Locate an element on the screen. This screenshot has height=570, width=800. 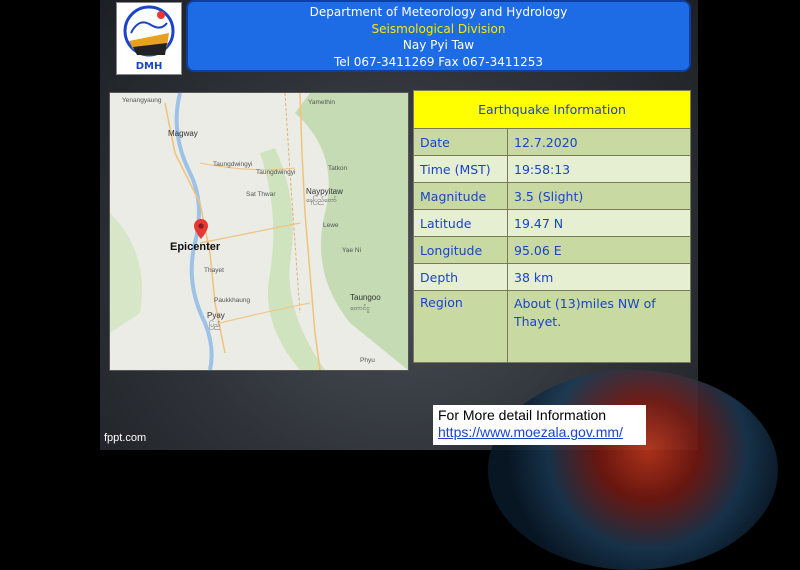
logo-text: DMH is located at coordinates (149, 66).